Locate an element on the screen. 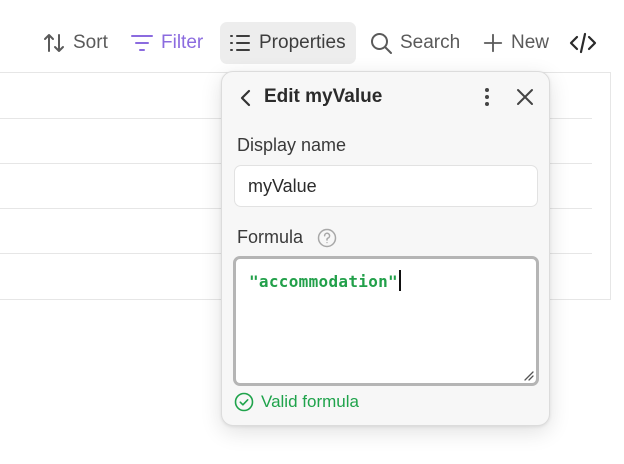 This screenshot has height=464, width=624. more-options-button is located at coordinates (487, 97).